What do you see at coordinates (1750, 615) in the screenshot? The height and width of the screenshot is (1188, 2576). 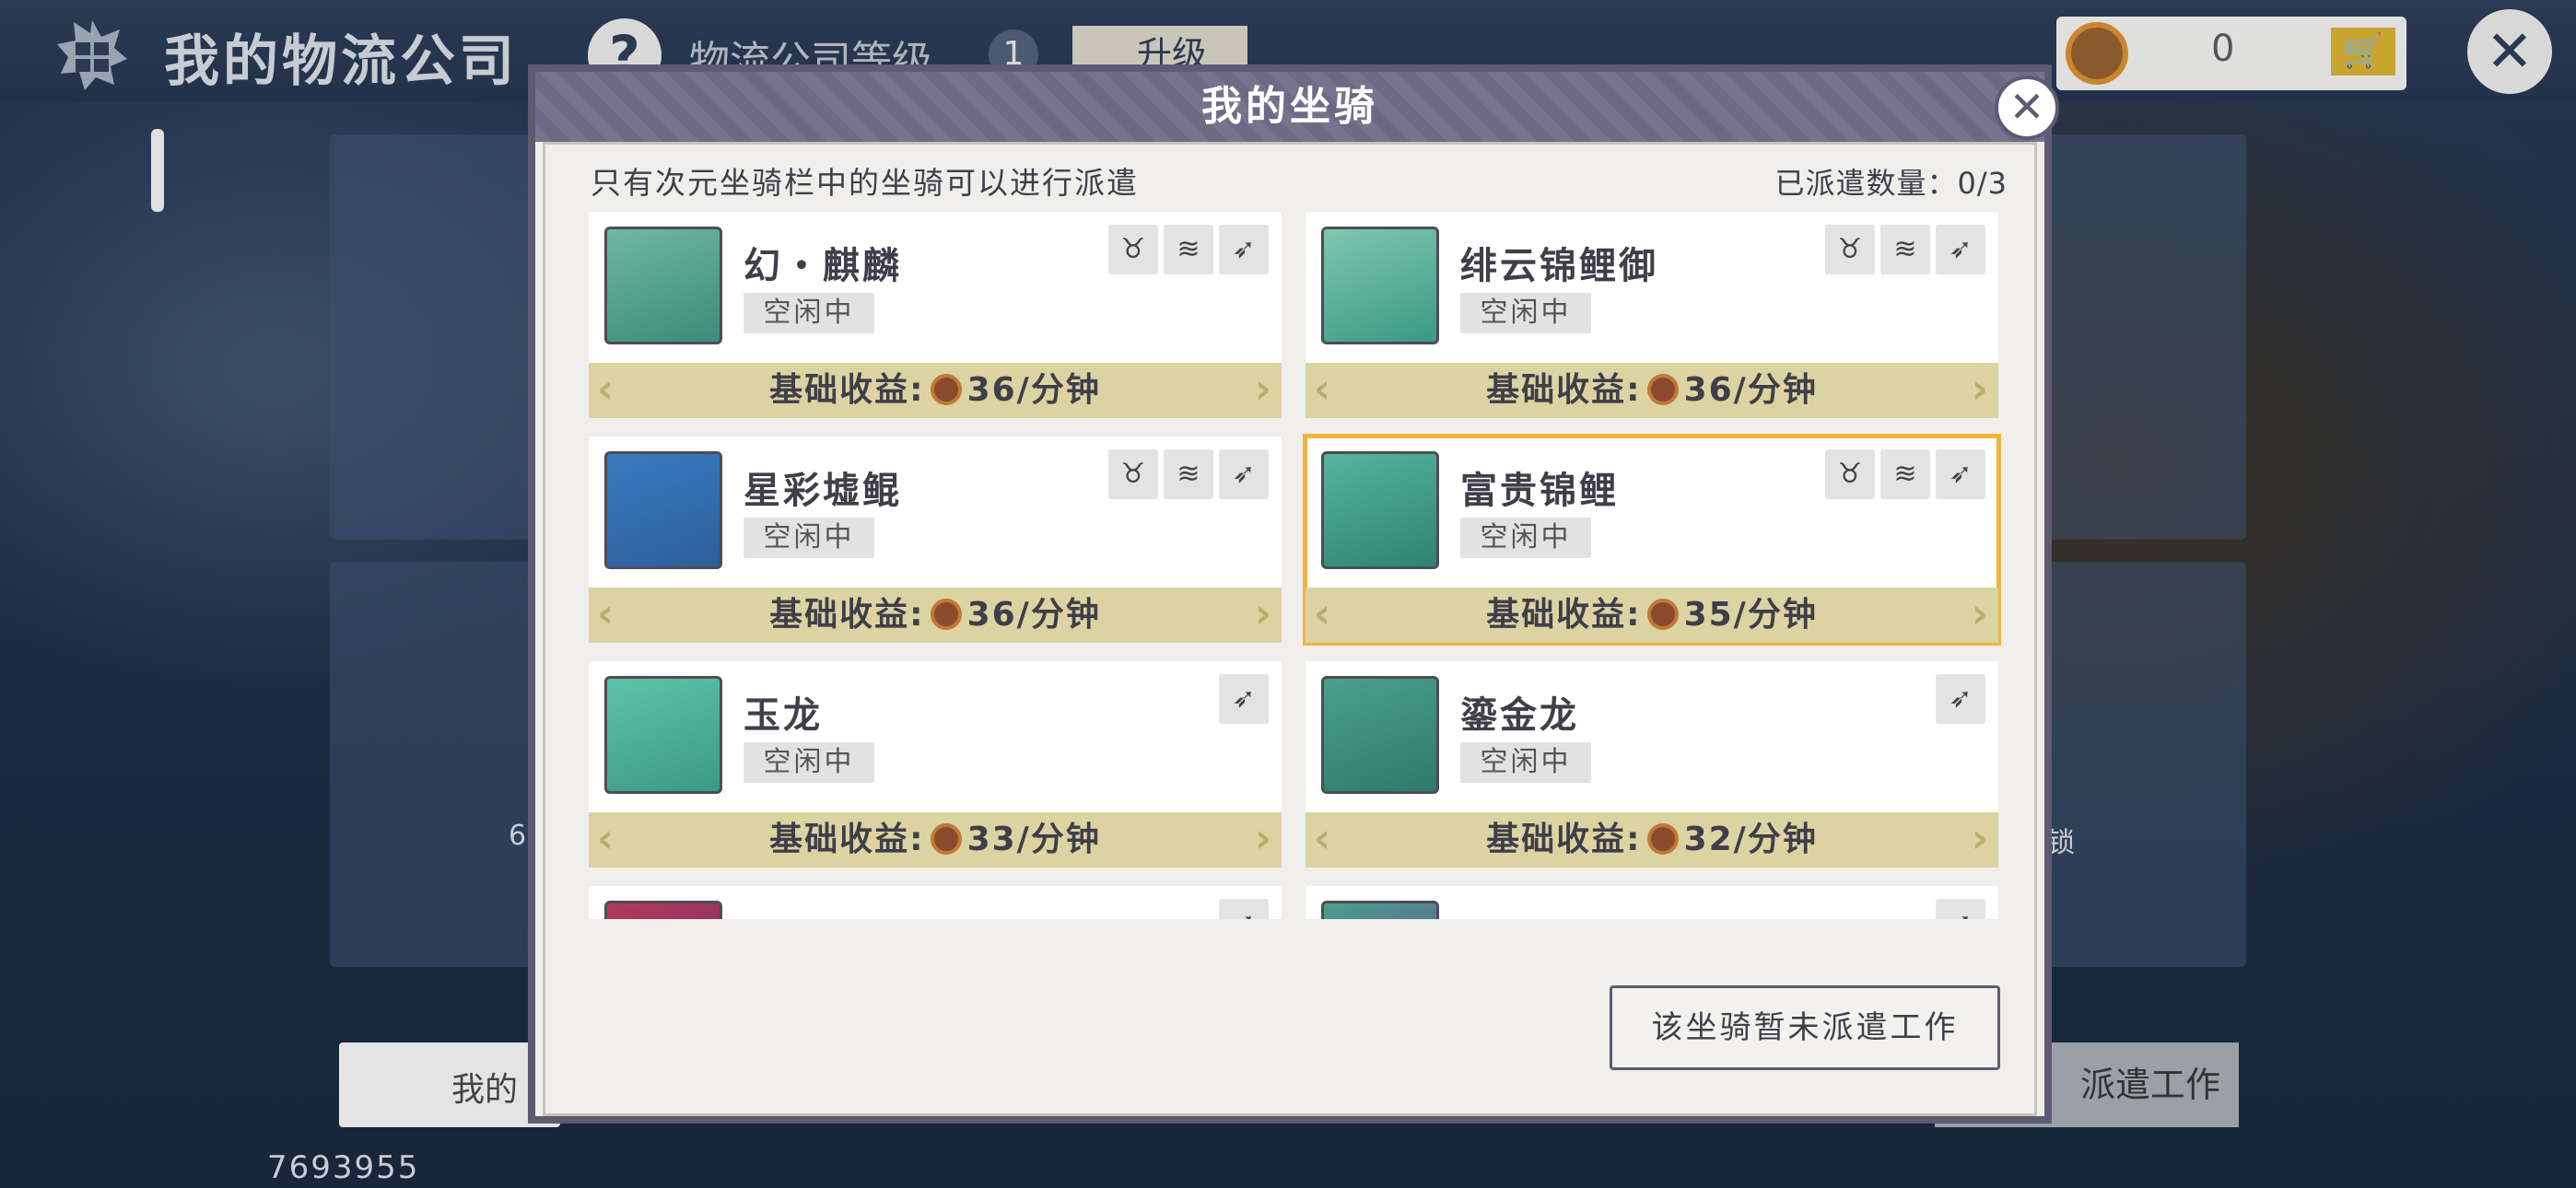 I see `income-value: 35/分钟` at bounding box center [1750, 615].